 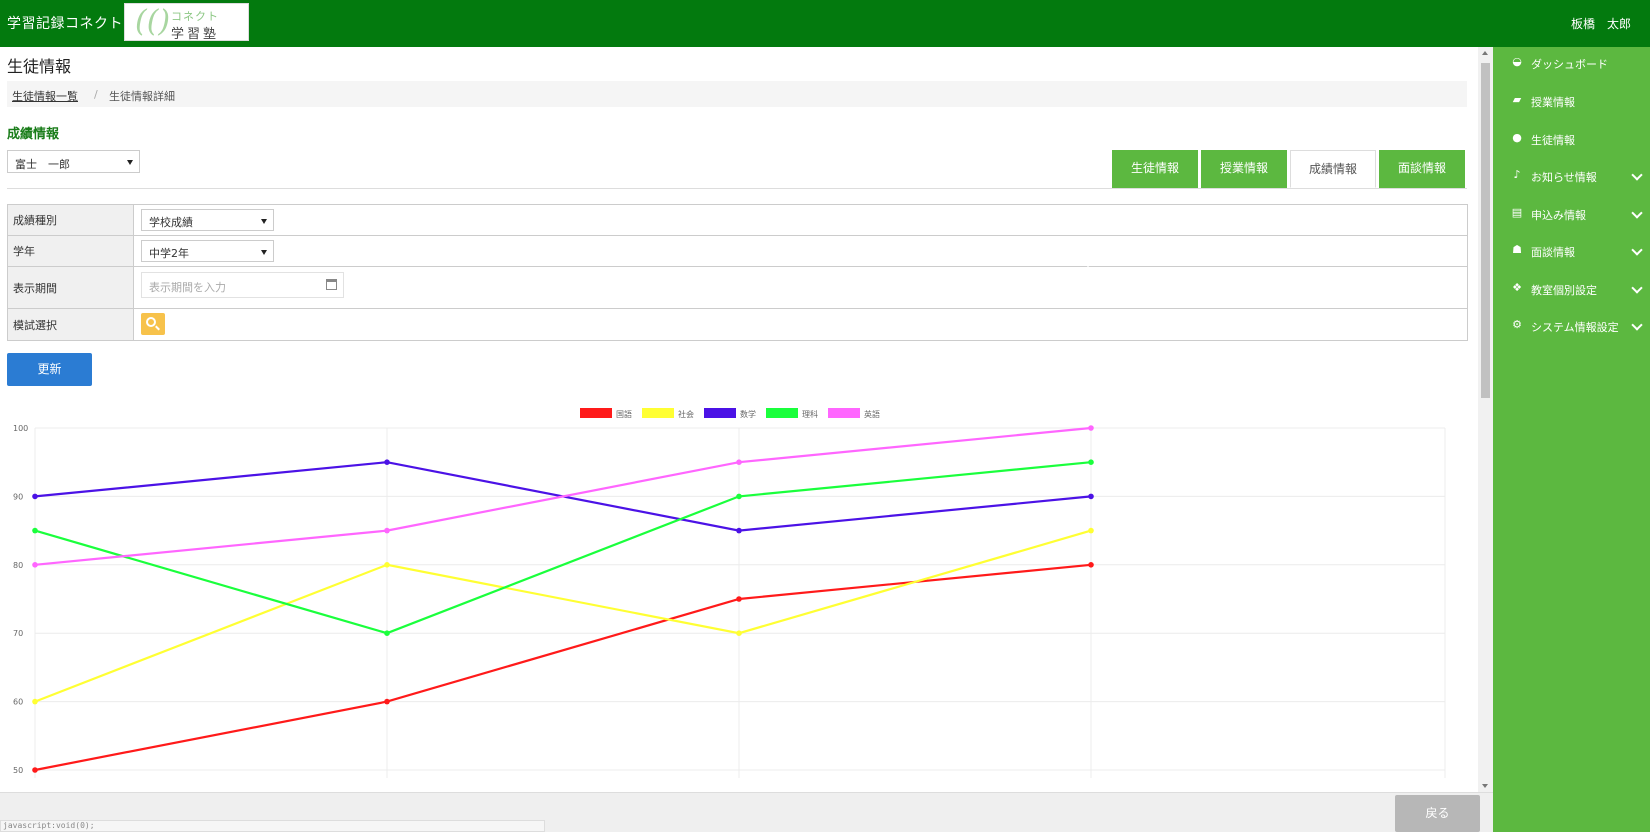 What do you see at coordinates (1553, 102) in the screenshot?
I see `sidebar-item-label: 授業情報` at bounding box center [1553, 102].